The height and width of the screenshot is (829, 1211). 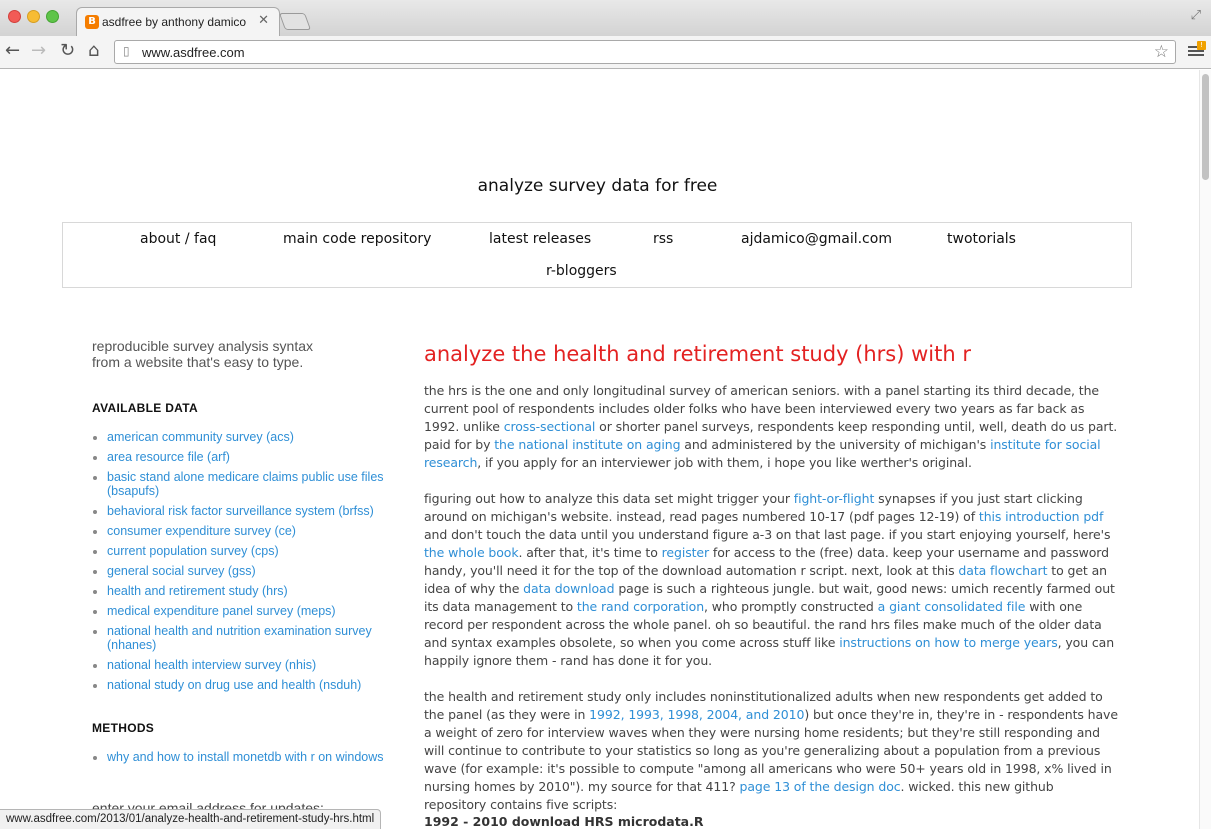 What do you see at coordinates (52, 16) in the screenshot?
I see `zoom-window-button` at bounding box center [52, 16].